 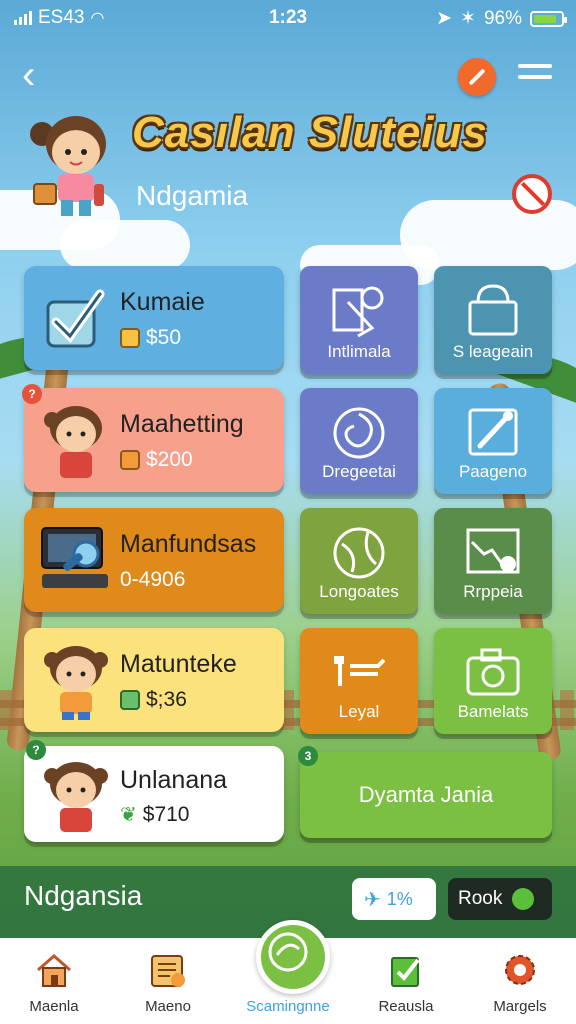 What do you see at coordinates (154, 560) in the screenshot?
I see `card-item: Manfundsas 0-4906` at bounding box center [154, 560].